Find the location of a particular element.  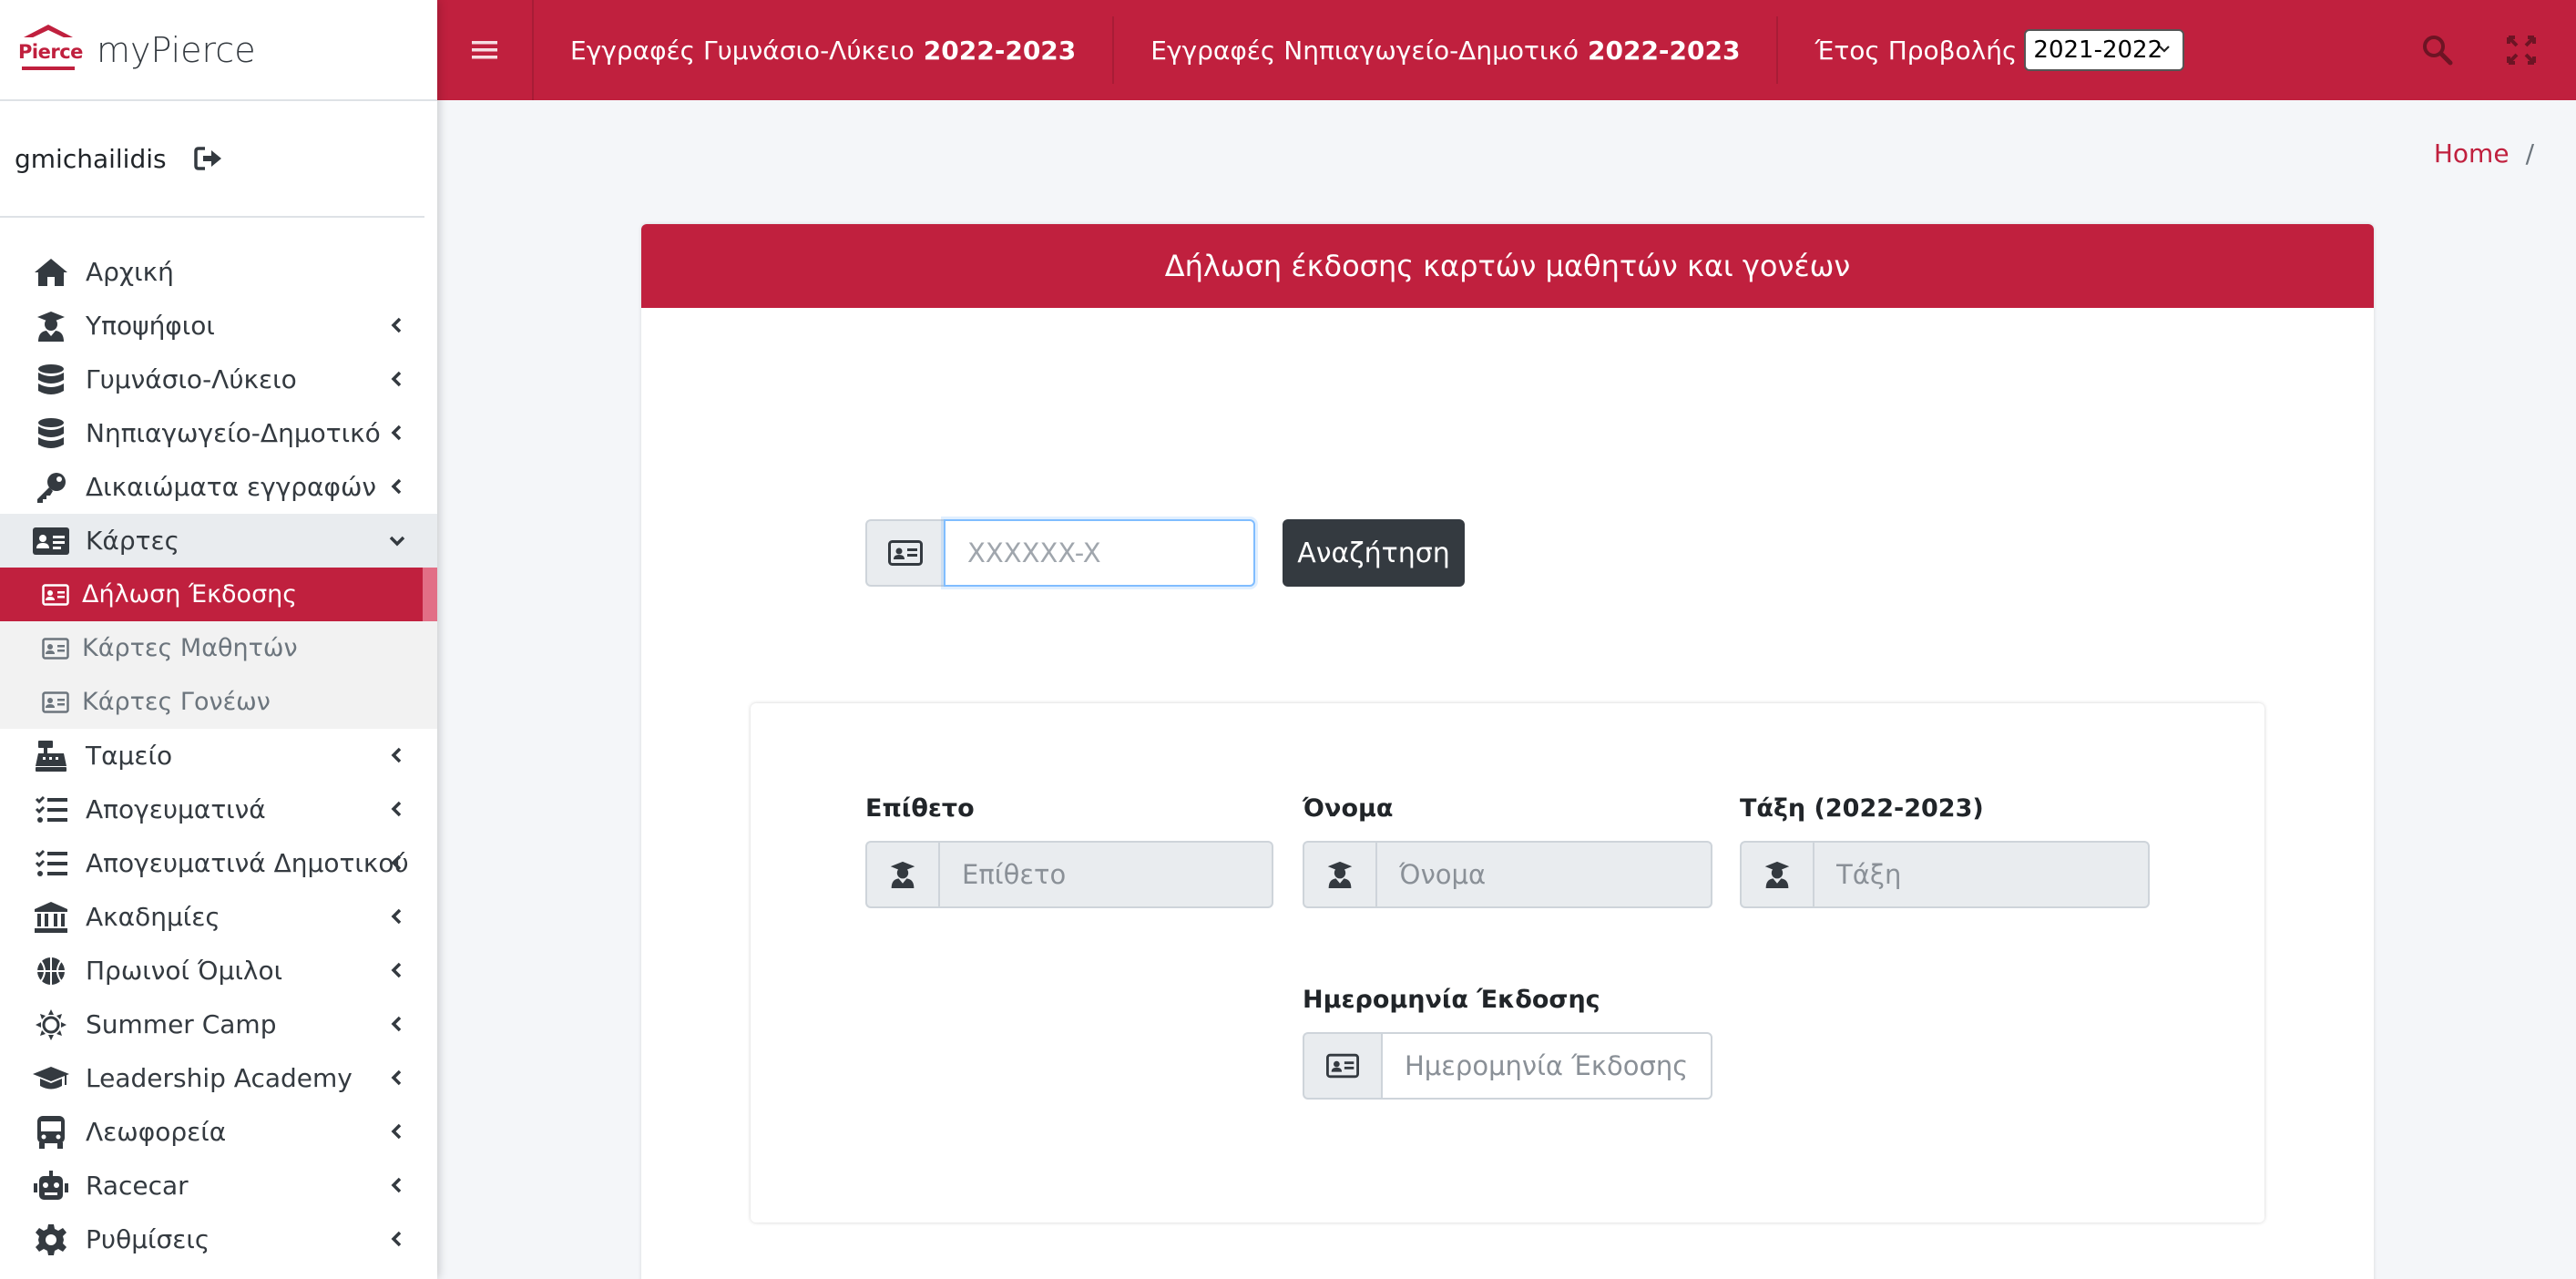

sidebar-item-label: Αρχική is located at coordinates (130, 272).